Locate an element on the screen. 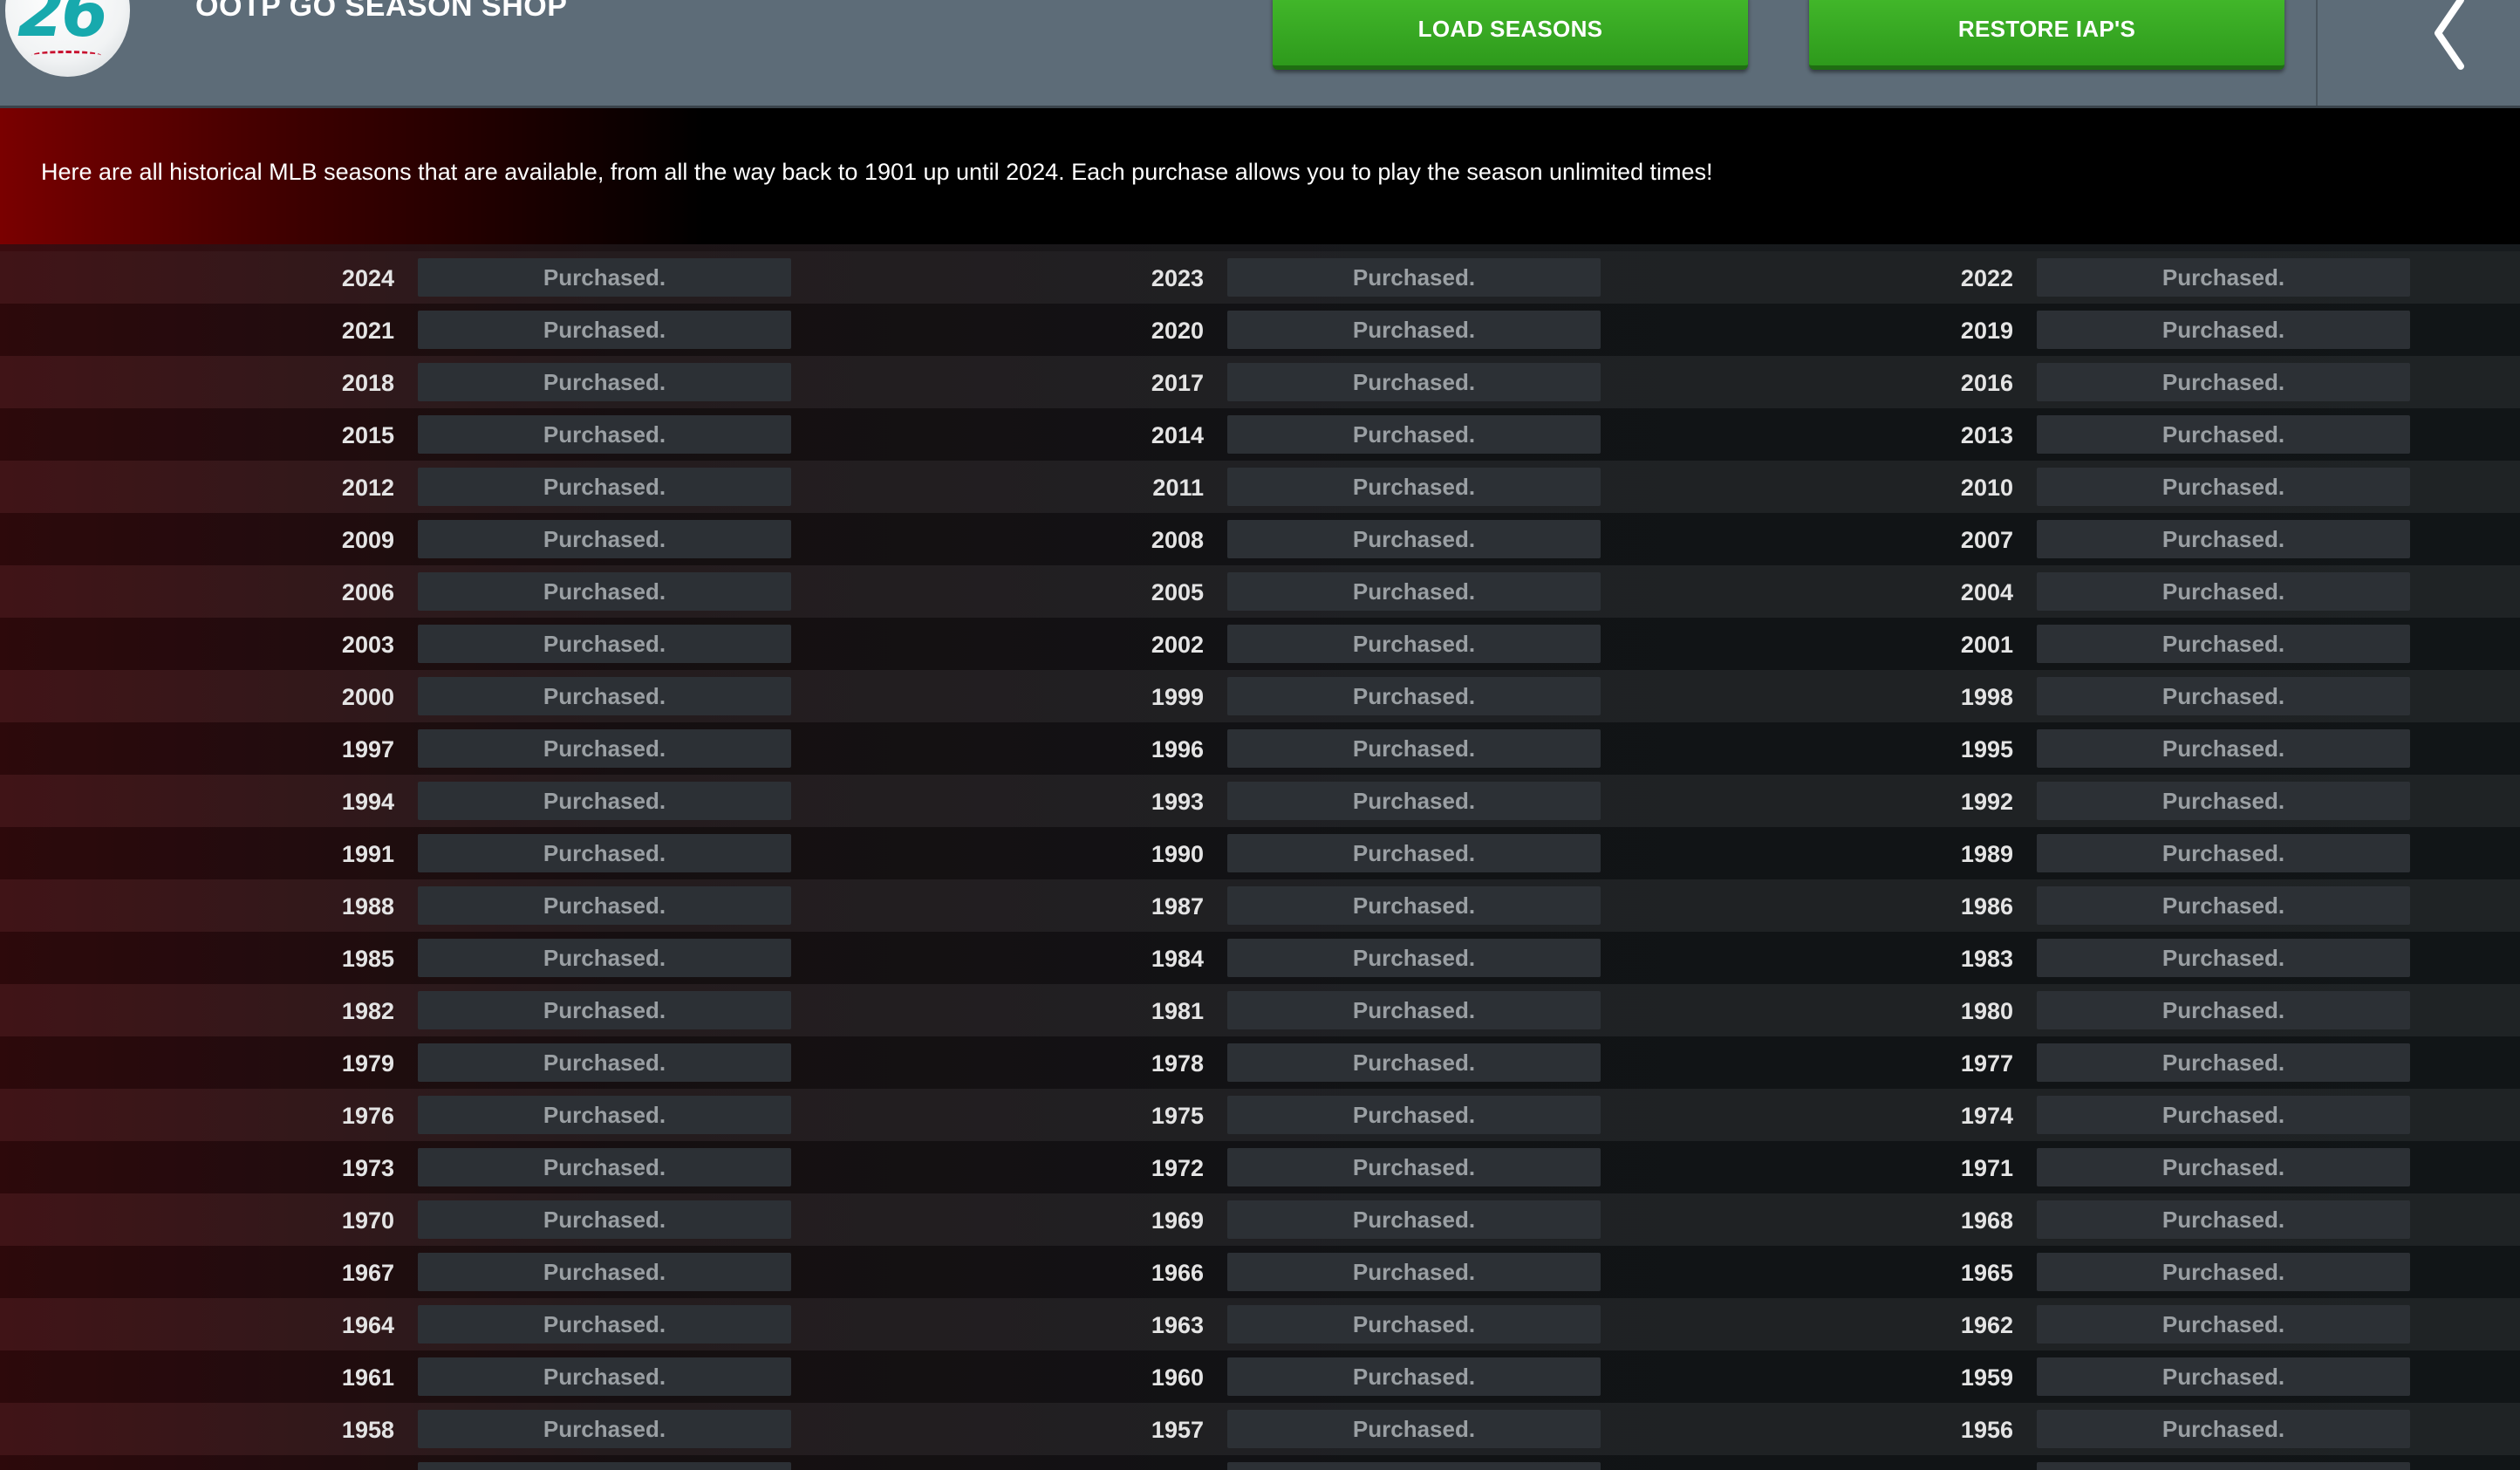 The image size is (2520, 1470). season-item: 1961 Purchased. is located at coordinates (404, 1376).